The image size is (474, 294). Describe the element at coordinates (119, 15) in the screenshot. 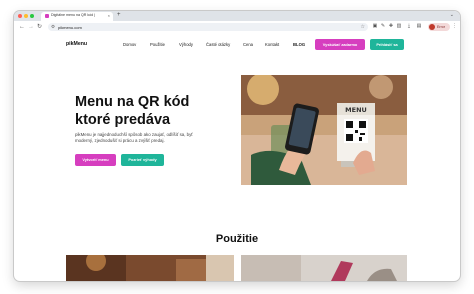

I see `new-tab-icon: +` at that location.